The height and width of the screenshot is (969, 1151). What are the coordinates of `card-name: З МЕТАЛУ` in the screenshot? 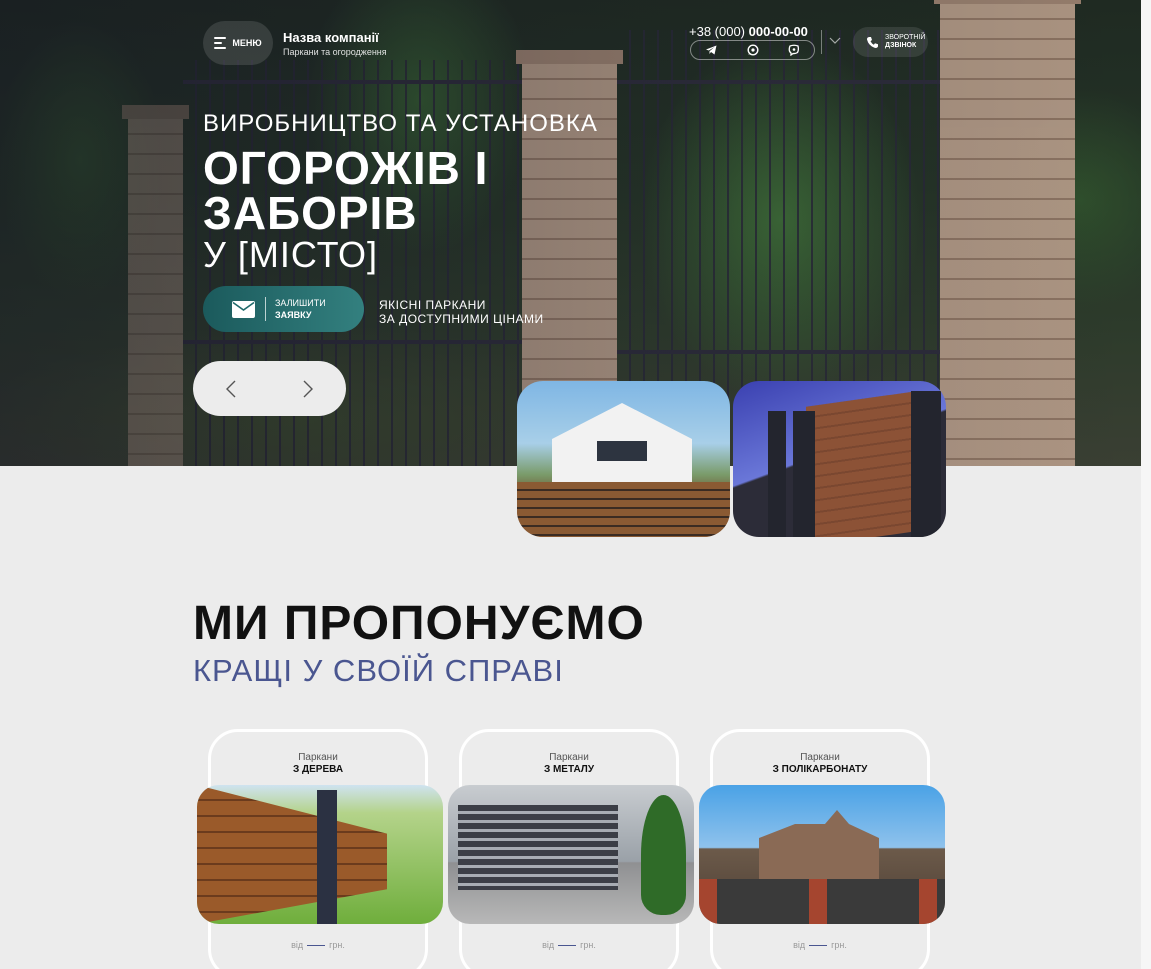 It's located at (569, 769).